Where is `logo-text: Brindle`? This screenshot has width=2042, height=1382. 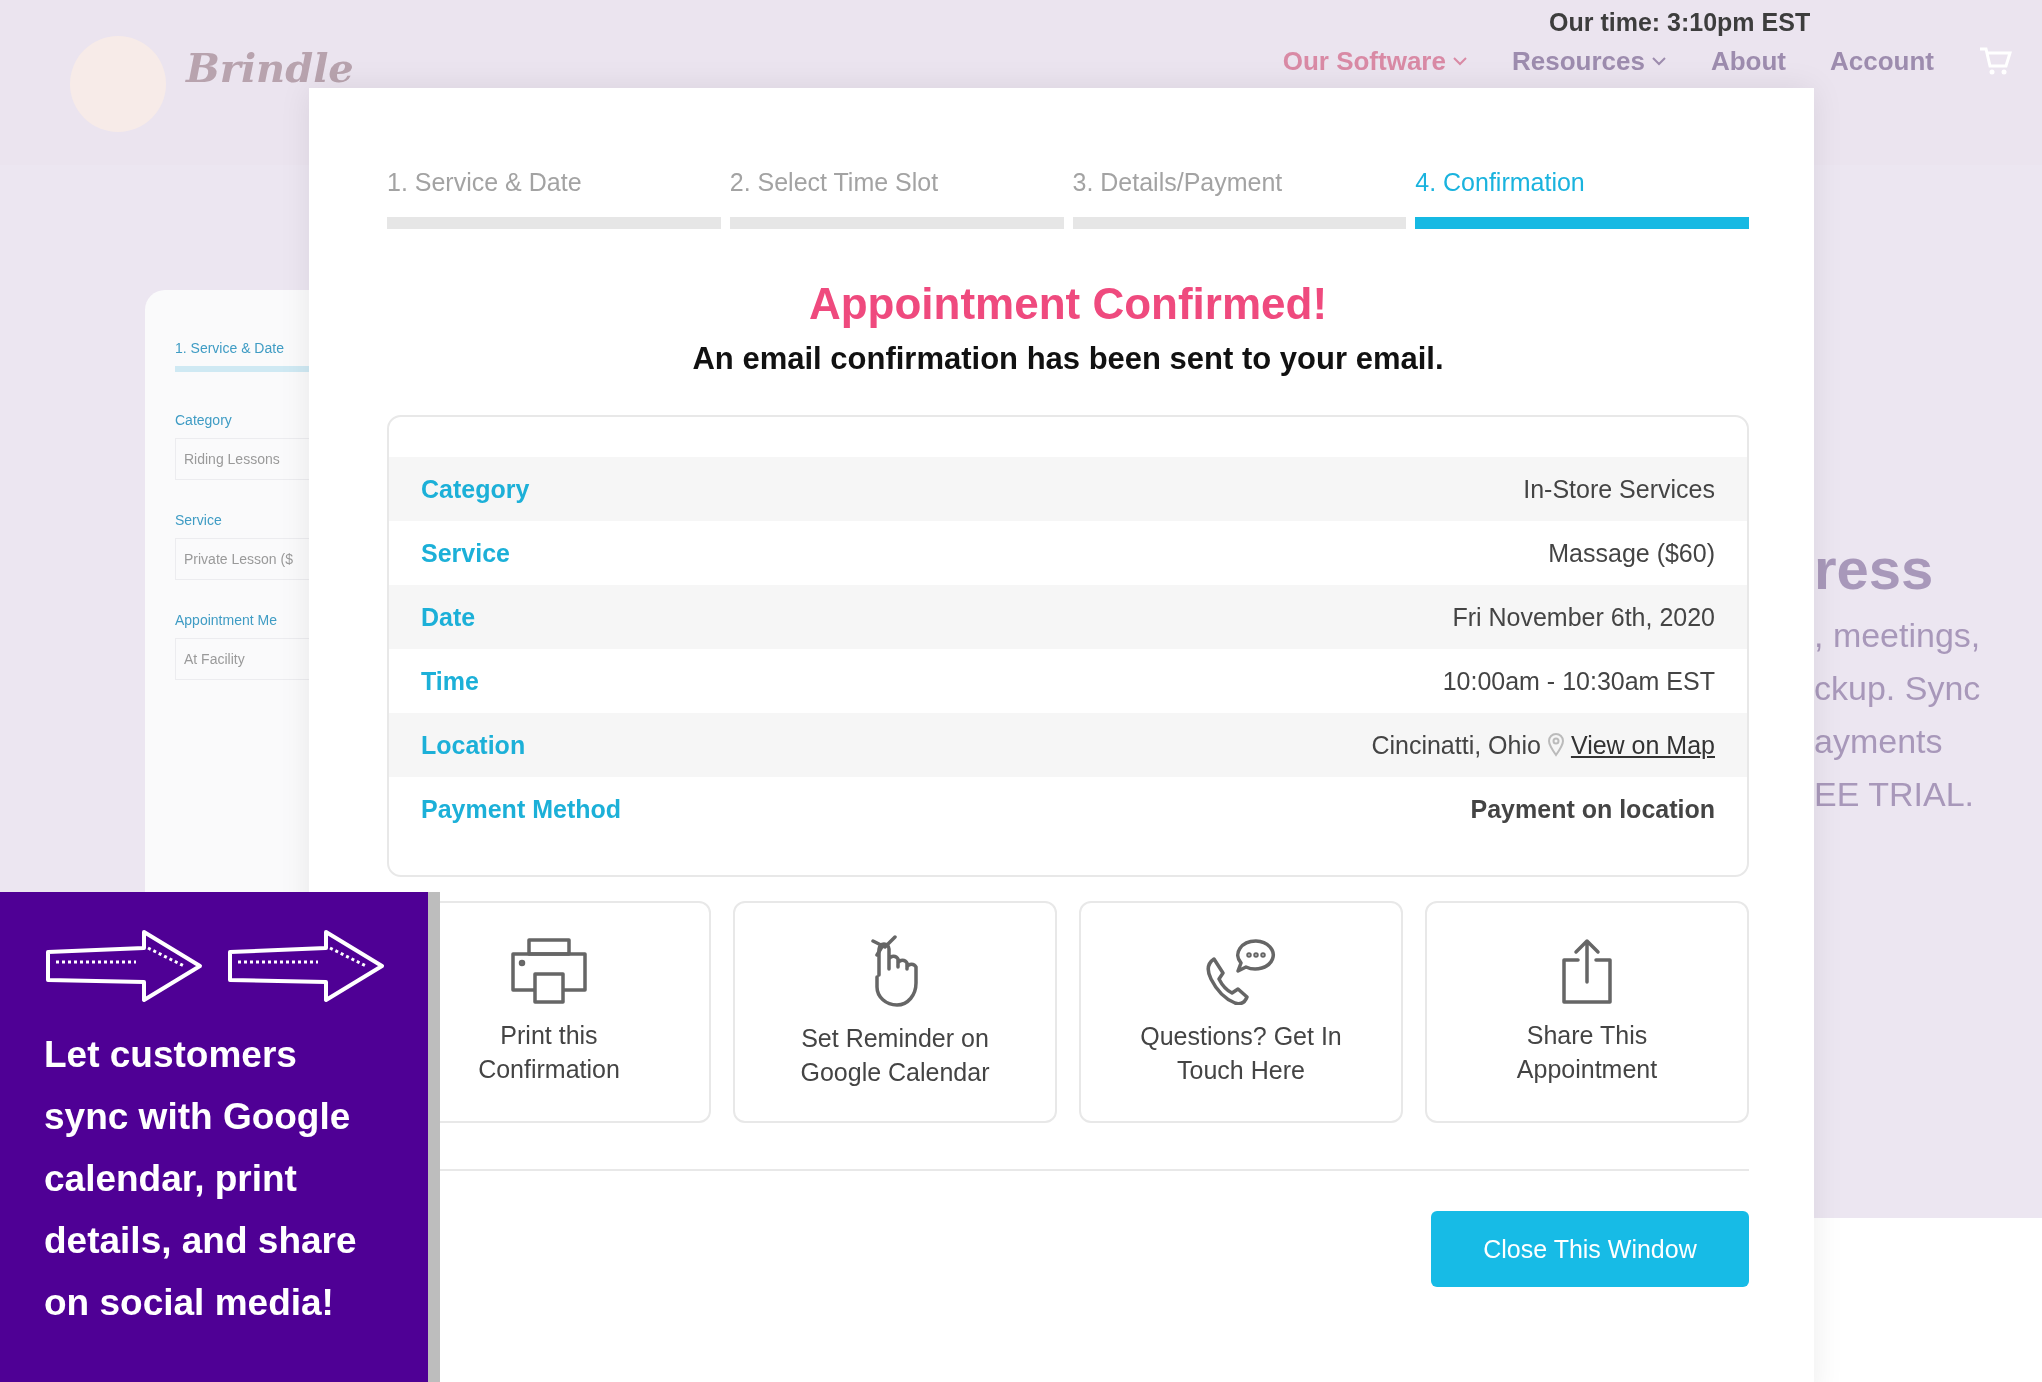 logo-text: Brindle is located at coordinates (270, 68).